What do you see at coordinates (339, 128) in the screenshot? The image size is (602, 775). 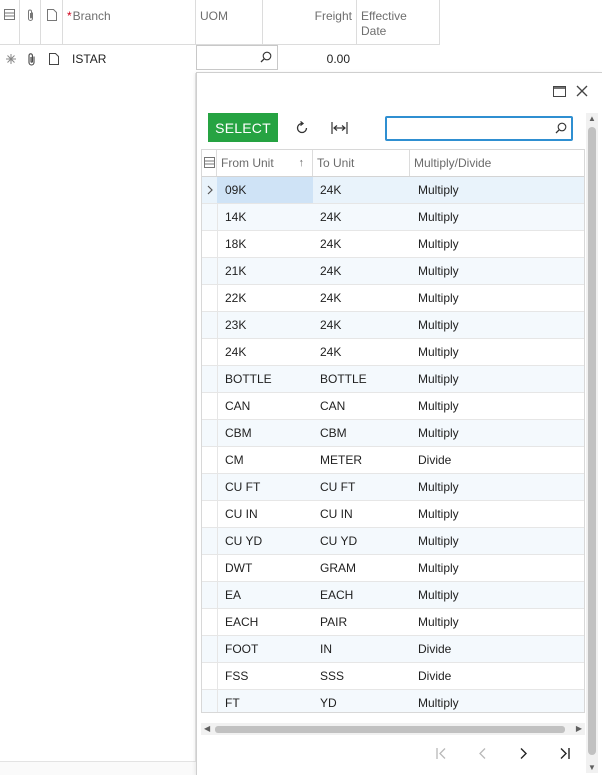 I see `fit-columns-icon` at bounding box center [339, 128].